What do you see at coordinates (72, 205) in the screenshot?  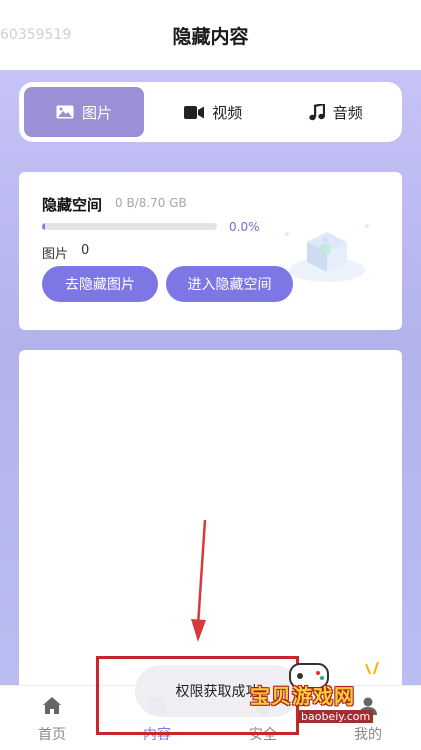 I see `hidden-space-title: 隐藏空间` at bounding box center [72, 205].